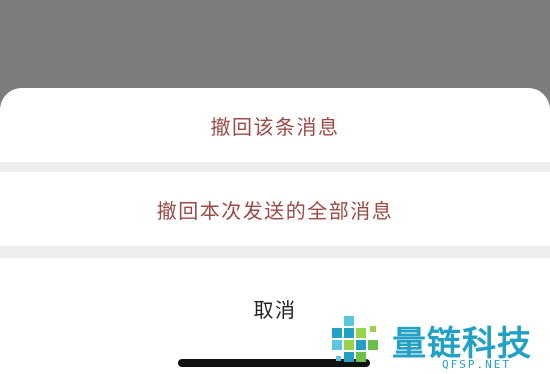 This screenshot has height=374, width=550. What do you see at coordinates (355, 339) in the screenshot?
I see `watermark-logo-icon` at bounding box center [355, 339].